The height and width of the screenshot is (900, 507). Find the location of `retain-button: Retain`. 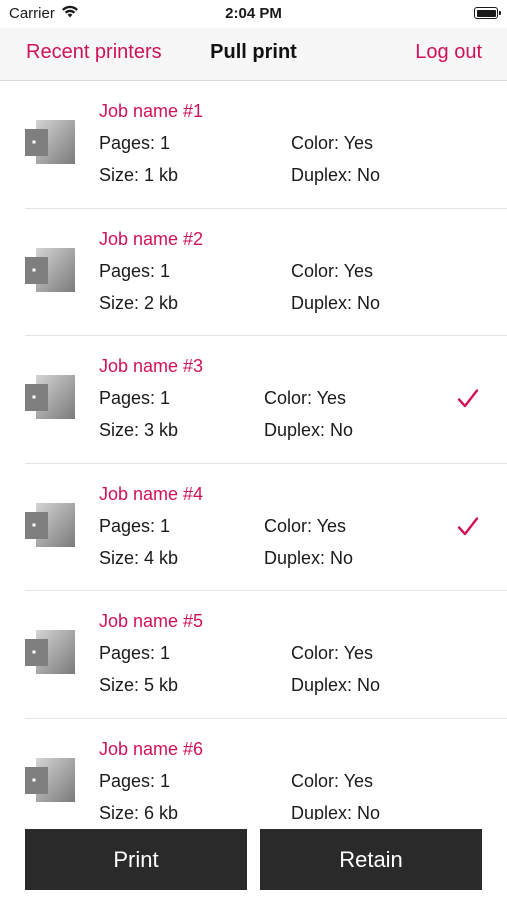

retain-button: Retain is located at coordinates (371, 859).